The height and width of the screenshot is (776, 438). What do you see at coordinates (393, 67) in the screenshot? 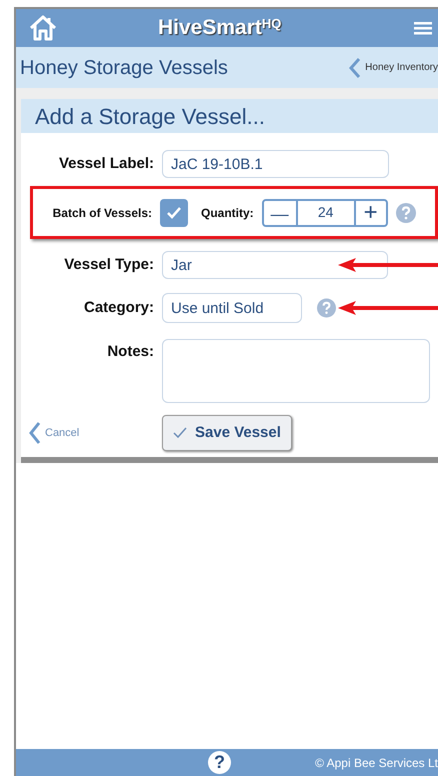
I see `back-link: Honey Inventory` at bounding box center [393, 67].